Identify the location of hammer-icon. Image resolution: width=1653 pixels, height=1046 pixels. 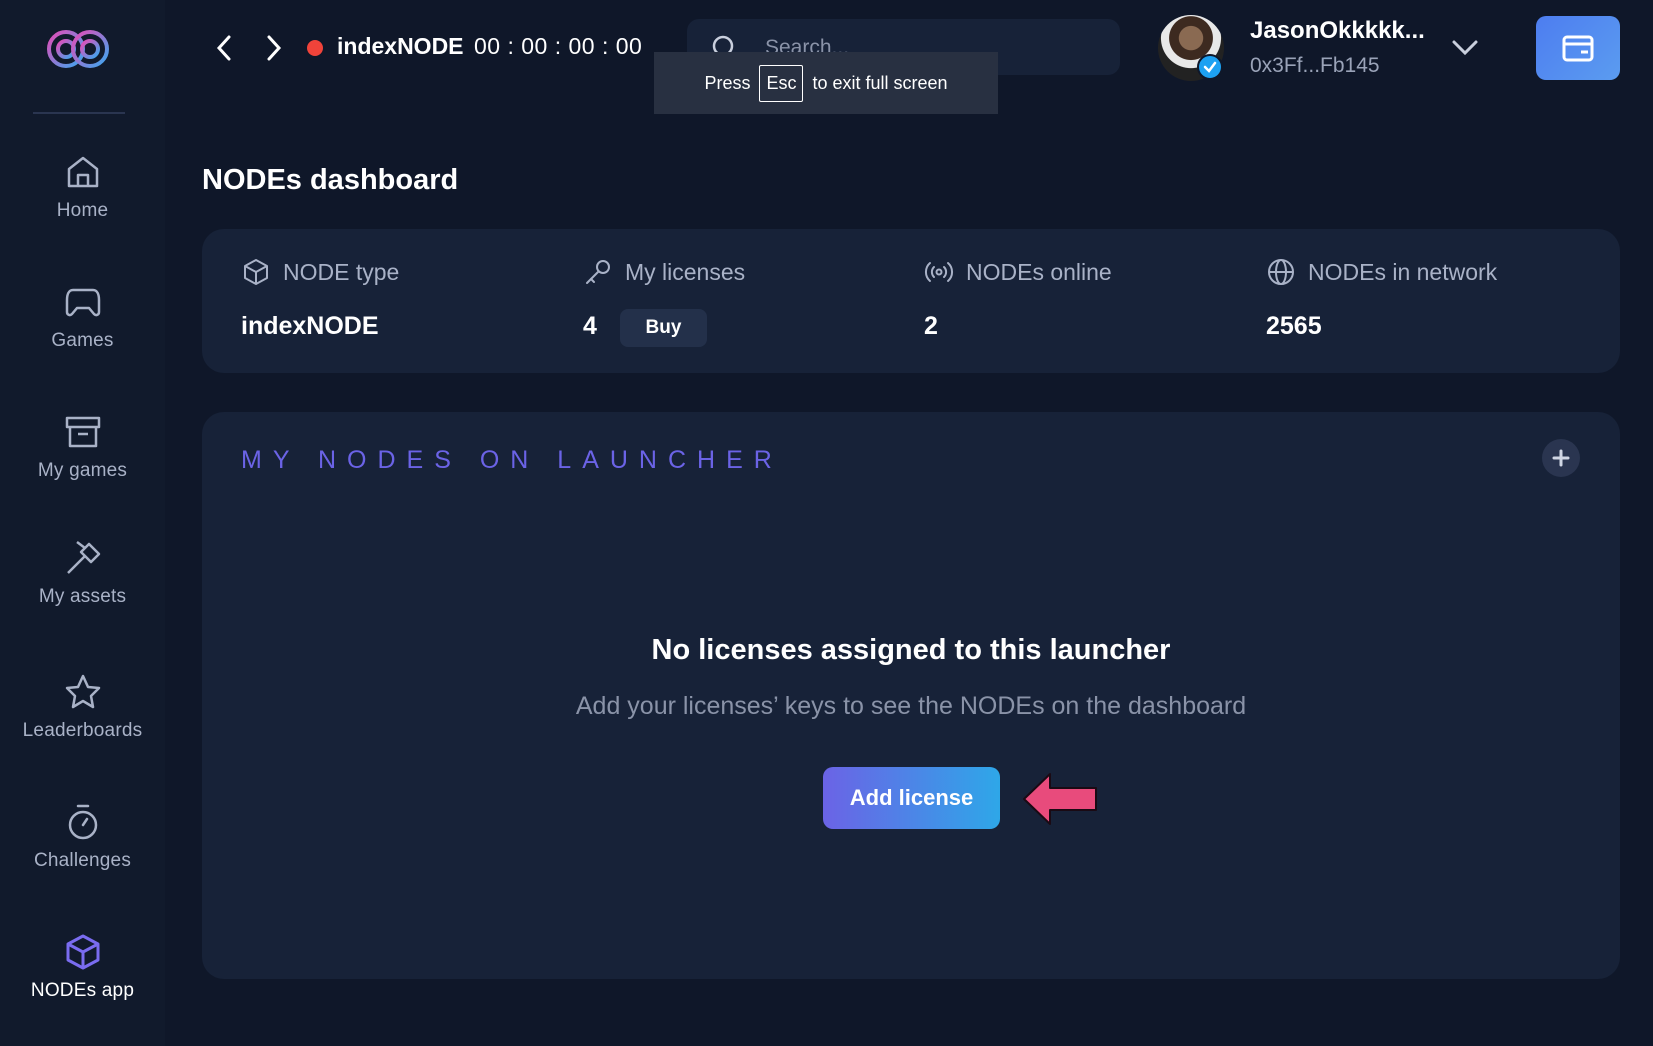
(83, 557).